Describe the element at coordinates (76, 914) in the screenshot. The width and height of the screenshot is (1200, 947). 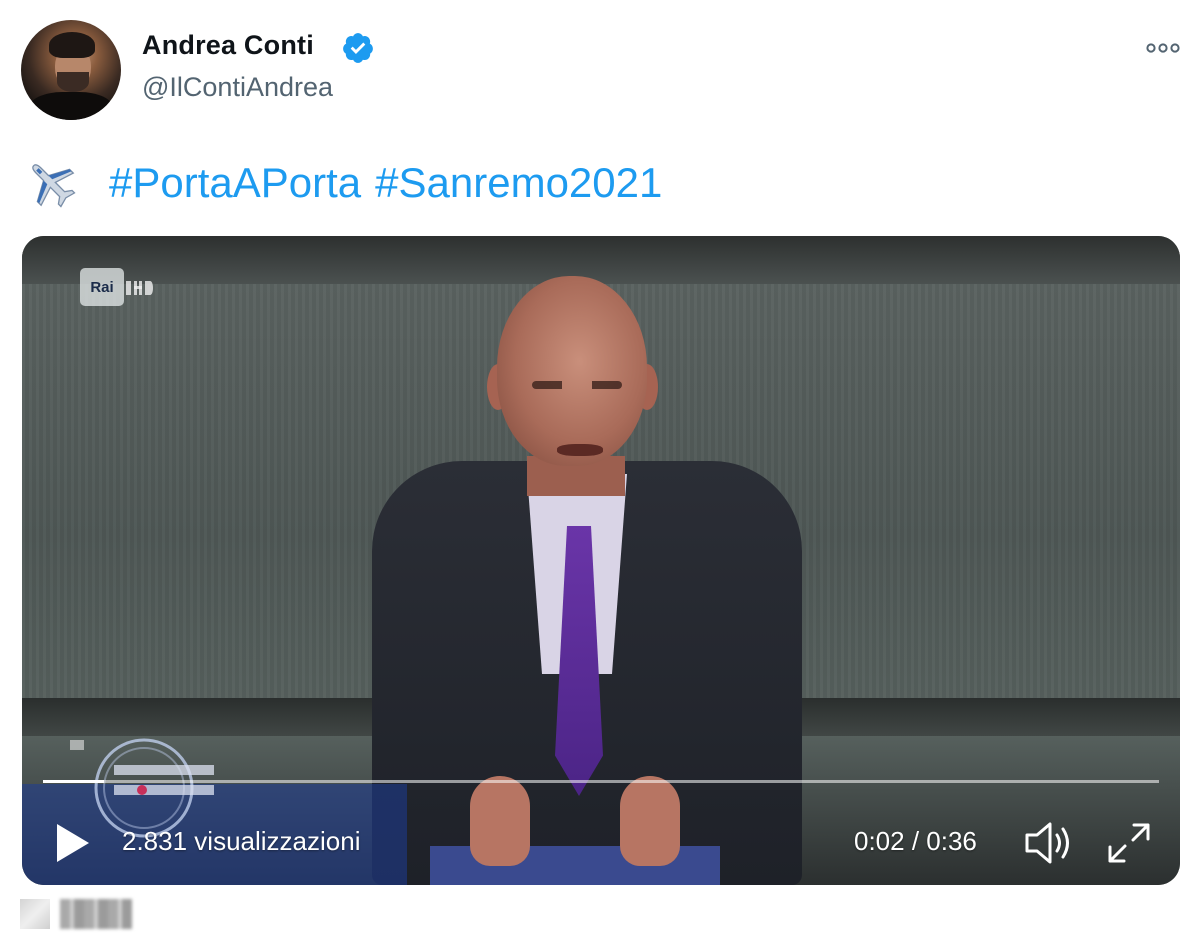
I see `blurred-footer` at that location.